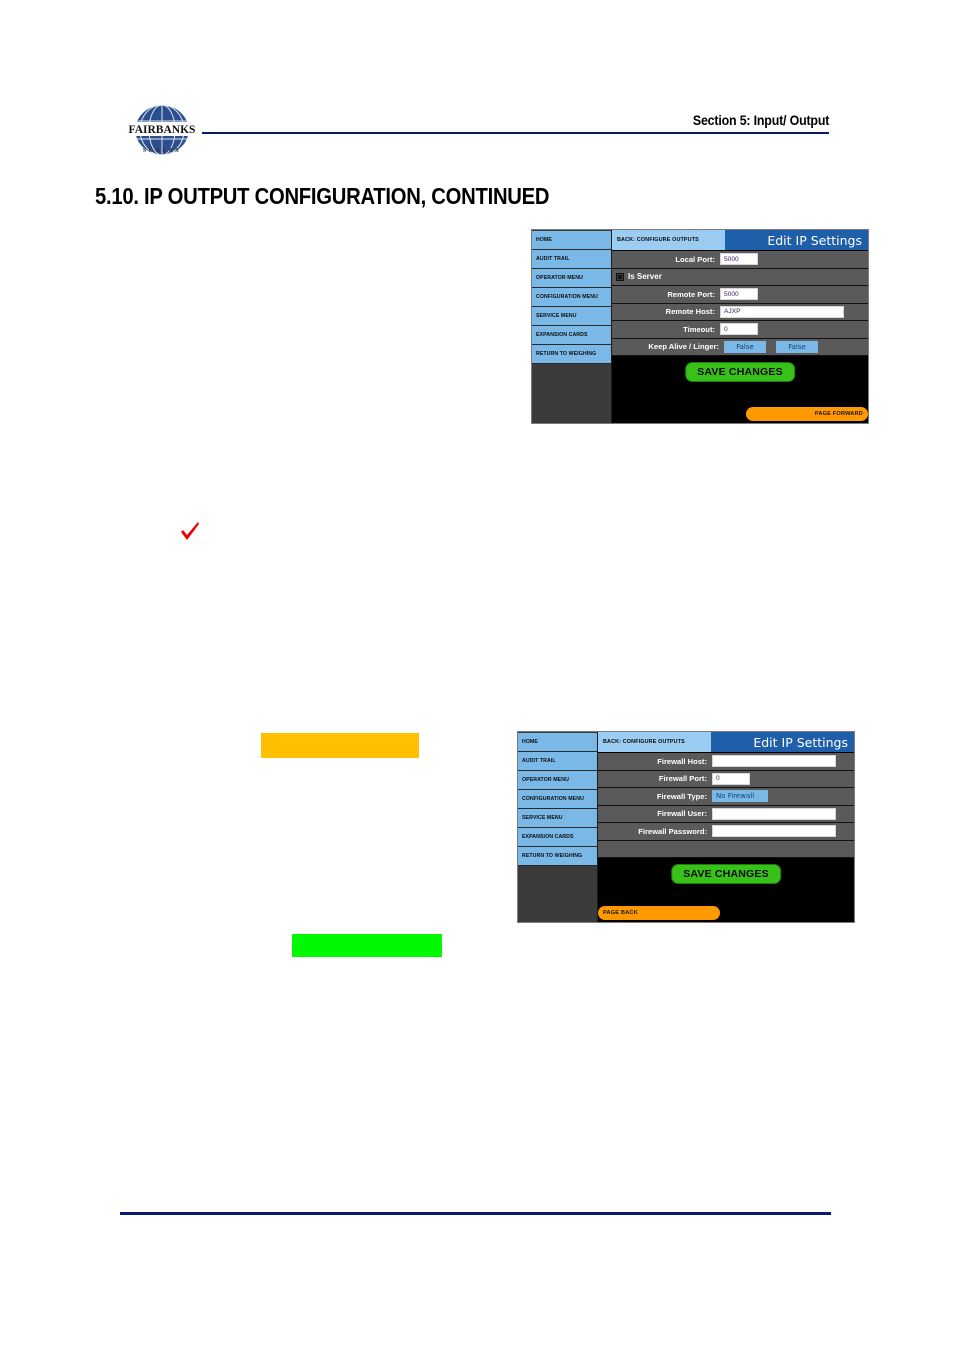  I want to click on firewall-host-input, so click(774, 761).